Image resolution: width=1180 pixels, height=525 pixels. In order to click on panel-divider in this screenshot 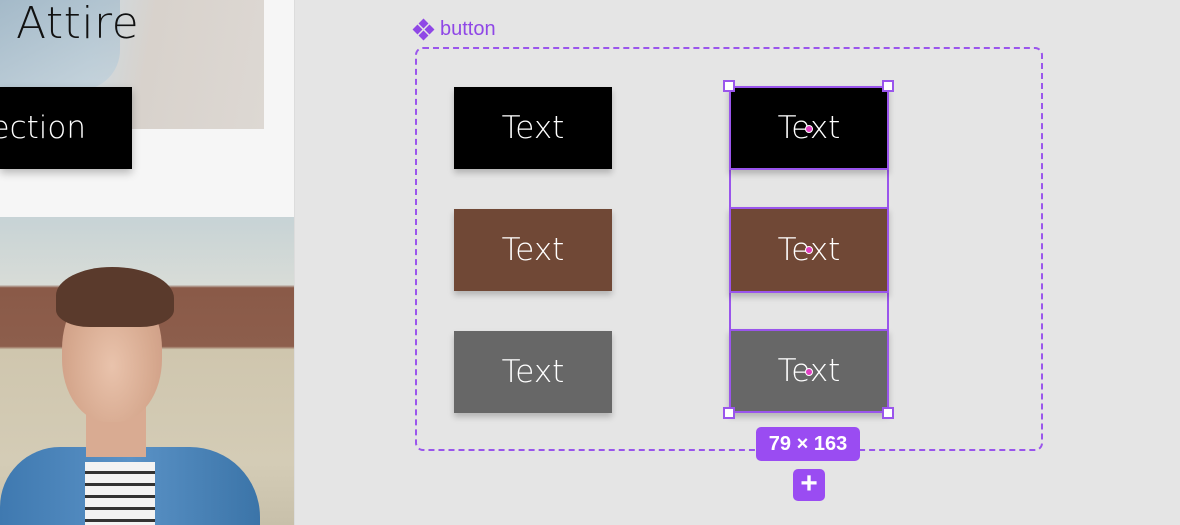, I will do `click(294, 262)`.